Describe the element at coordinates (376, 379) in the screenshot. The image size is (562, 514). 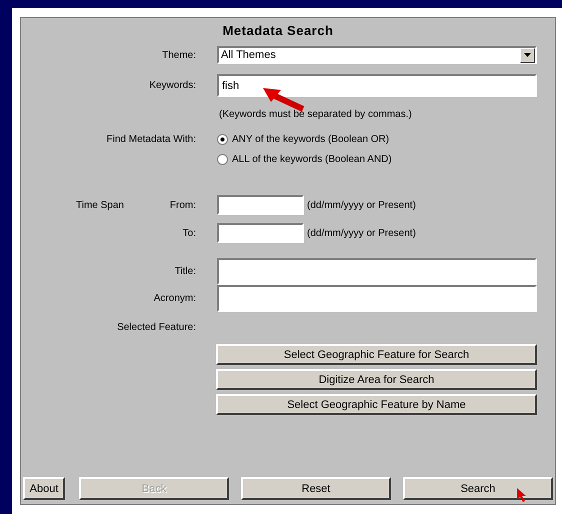
I see `feature-button: Digitize Area for Search` at that location.